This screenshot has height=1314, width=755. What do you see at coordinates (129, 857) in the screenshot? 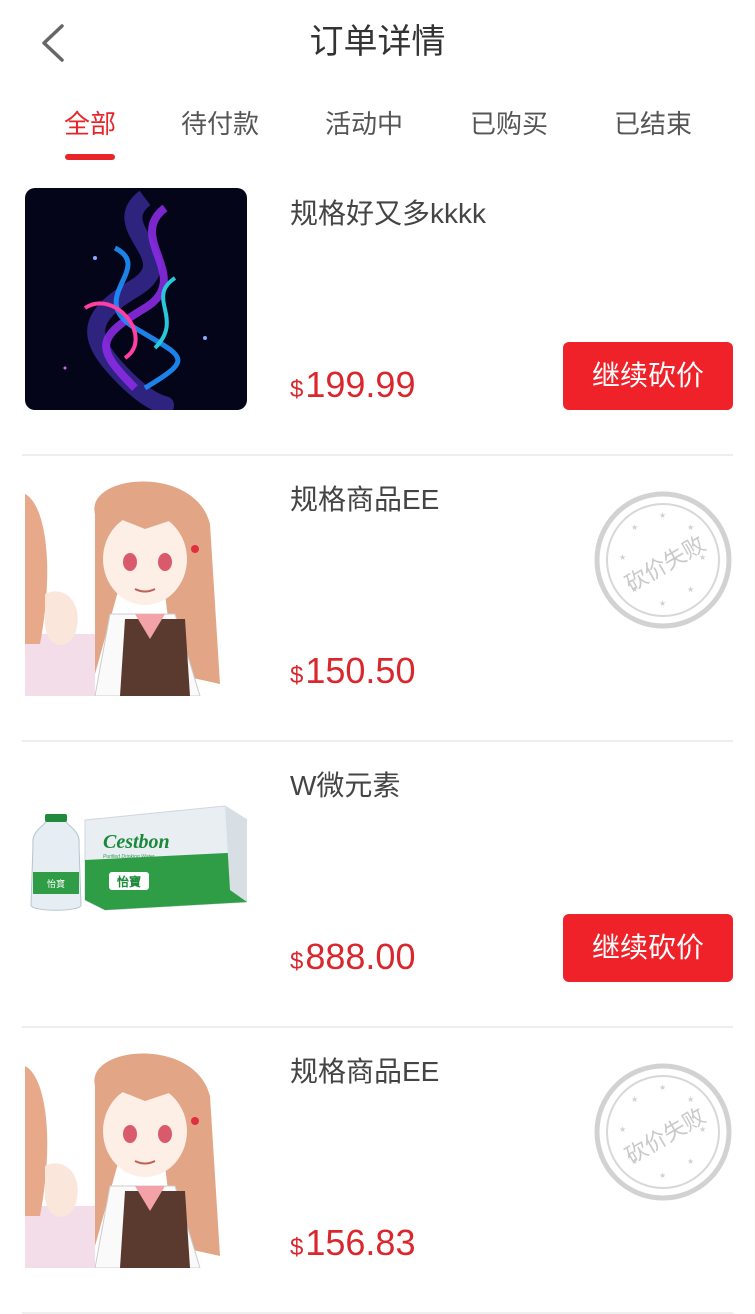
I see `svg-text: Purified Drinking Water` at bounding box center [129, 857].